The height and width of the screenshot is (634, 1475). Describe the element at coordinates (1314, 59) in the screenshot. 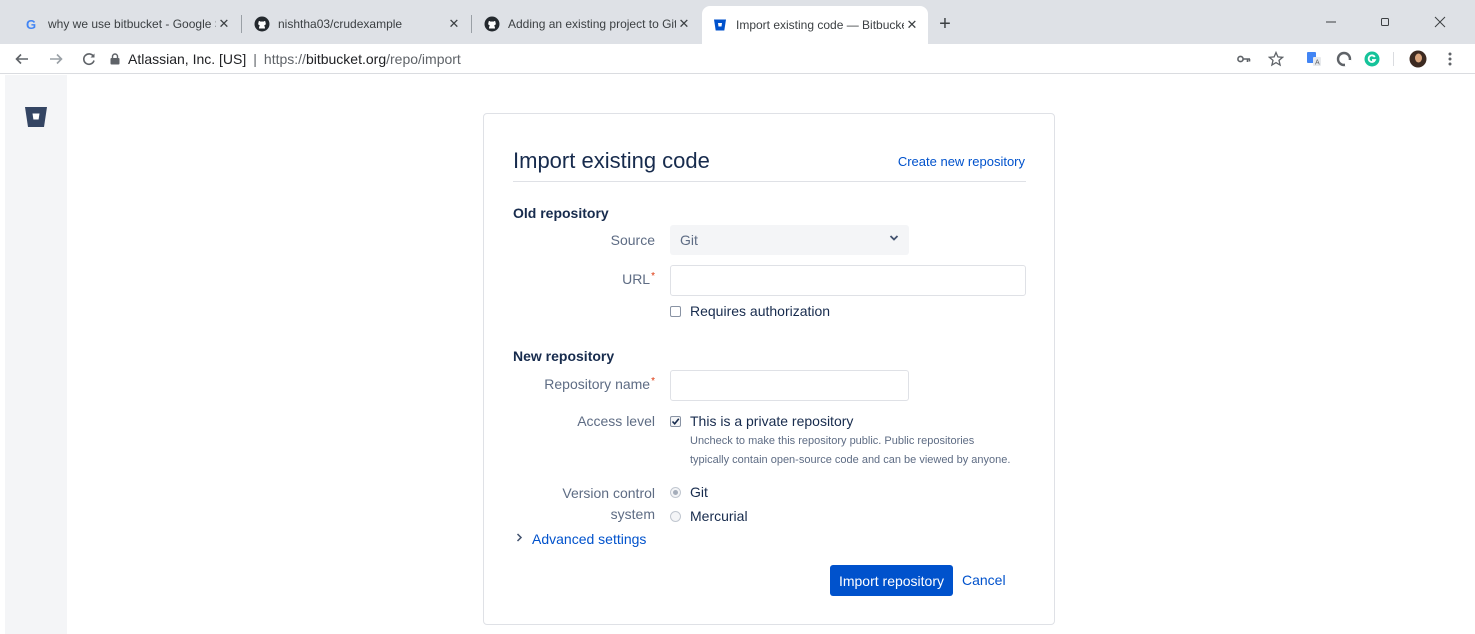

I see `translate-extension-icon: A` at that location.